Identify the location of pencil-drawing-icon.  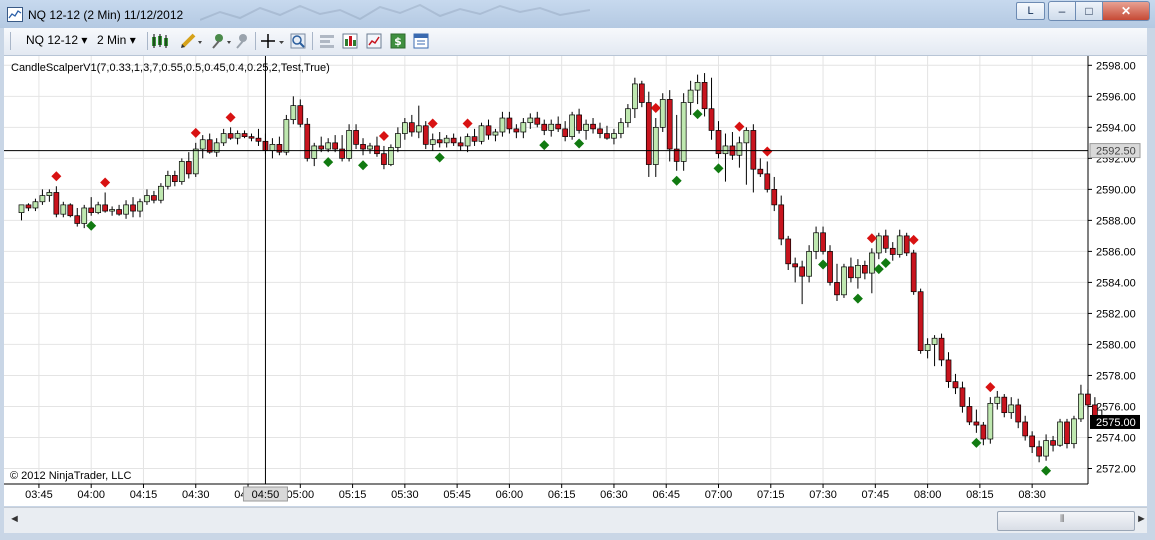
(192, 41).